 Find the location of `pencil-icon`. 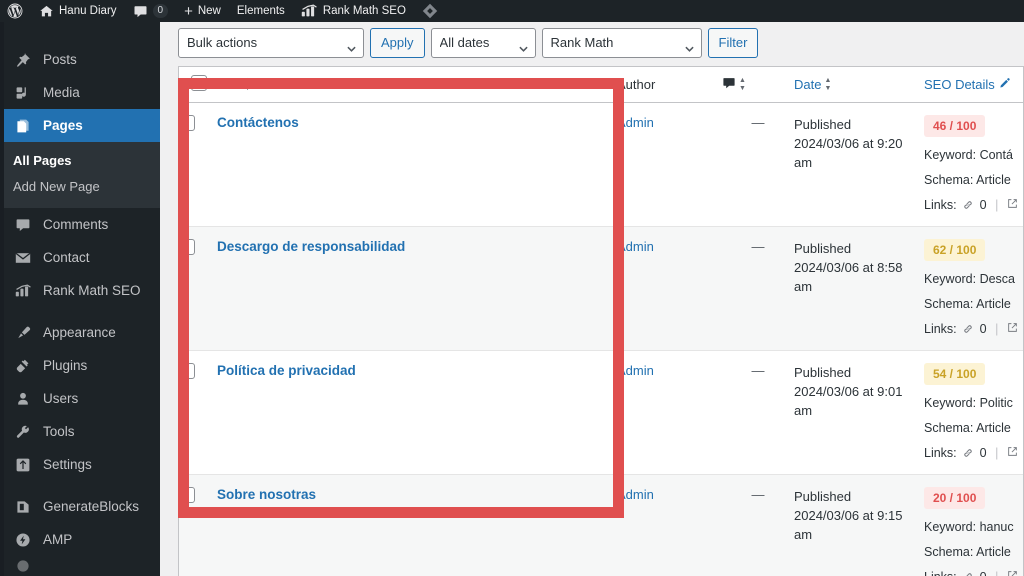

pencil-icon is located at coordinates (1004, 85).